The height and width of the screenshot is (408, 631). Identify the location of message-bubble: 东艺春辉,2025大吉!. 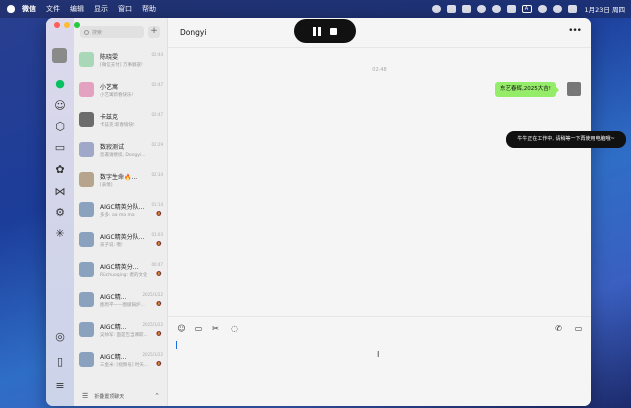
(527, 89).